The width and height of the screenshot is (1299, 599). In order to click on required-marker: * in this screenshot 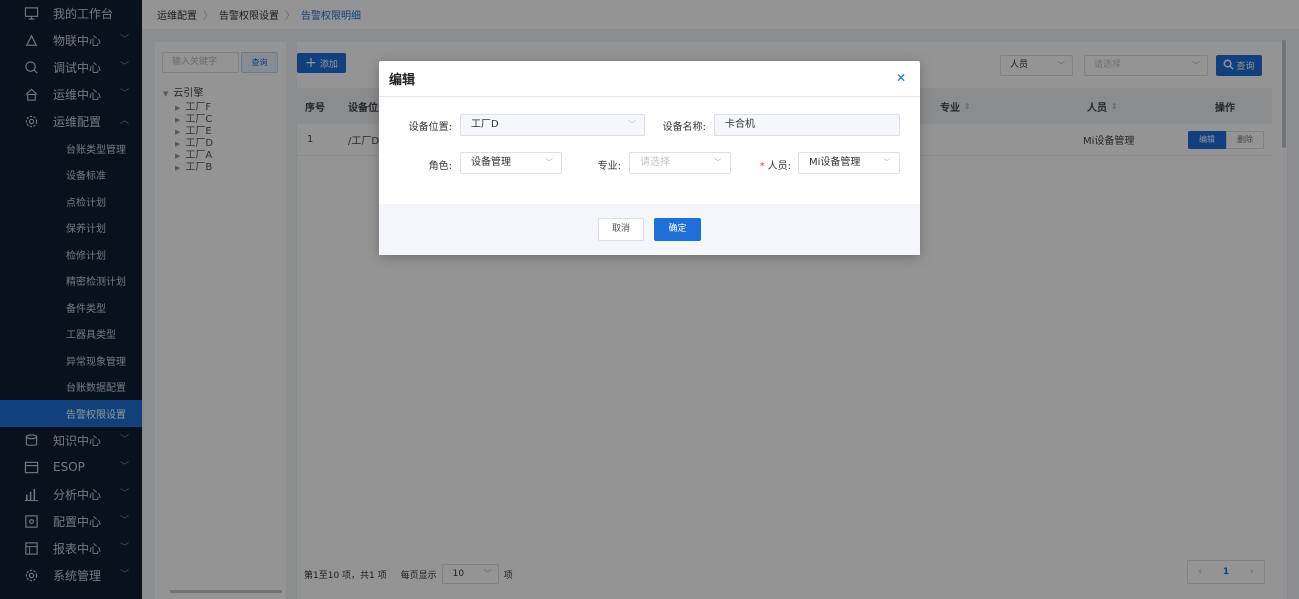, I will do `click(762, 166)`.